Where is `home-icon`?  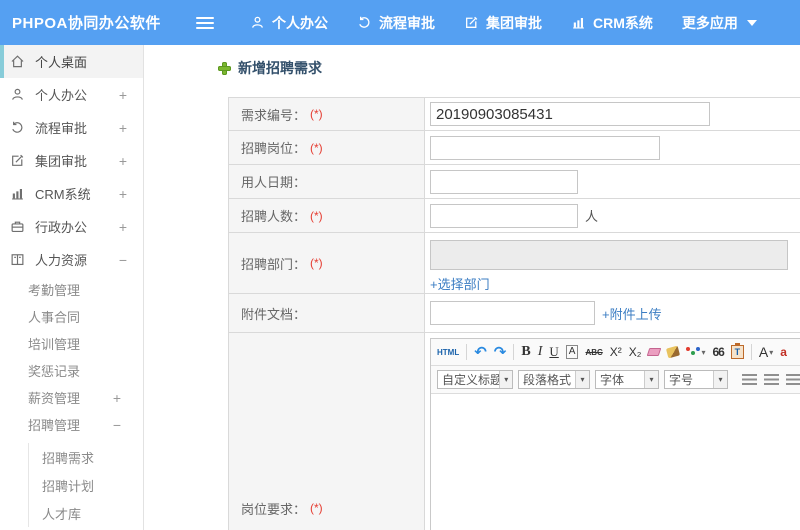
home-icon is located at coordinates (18, 61).